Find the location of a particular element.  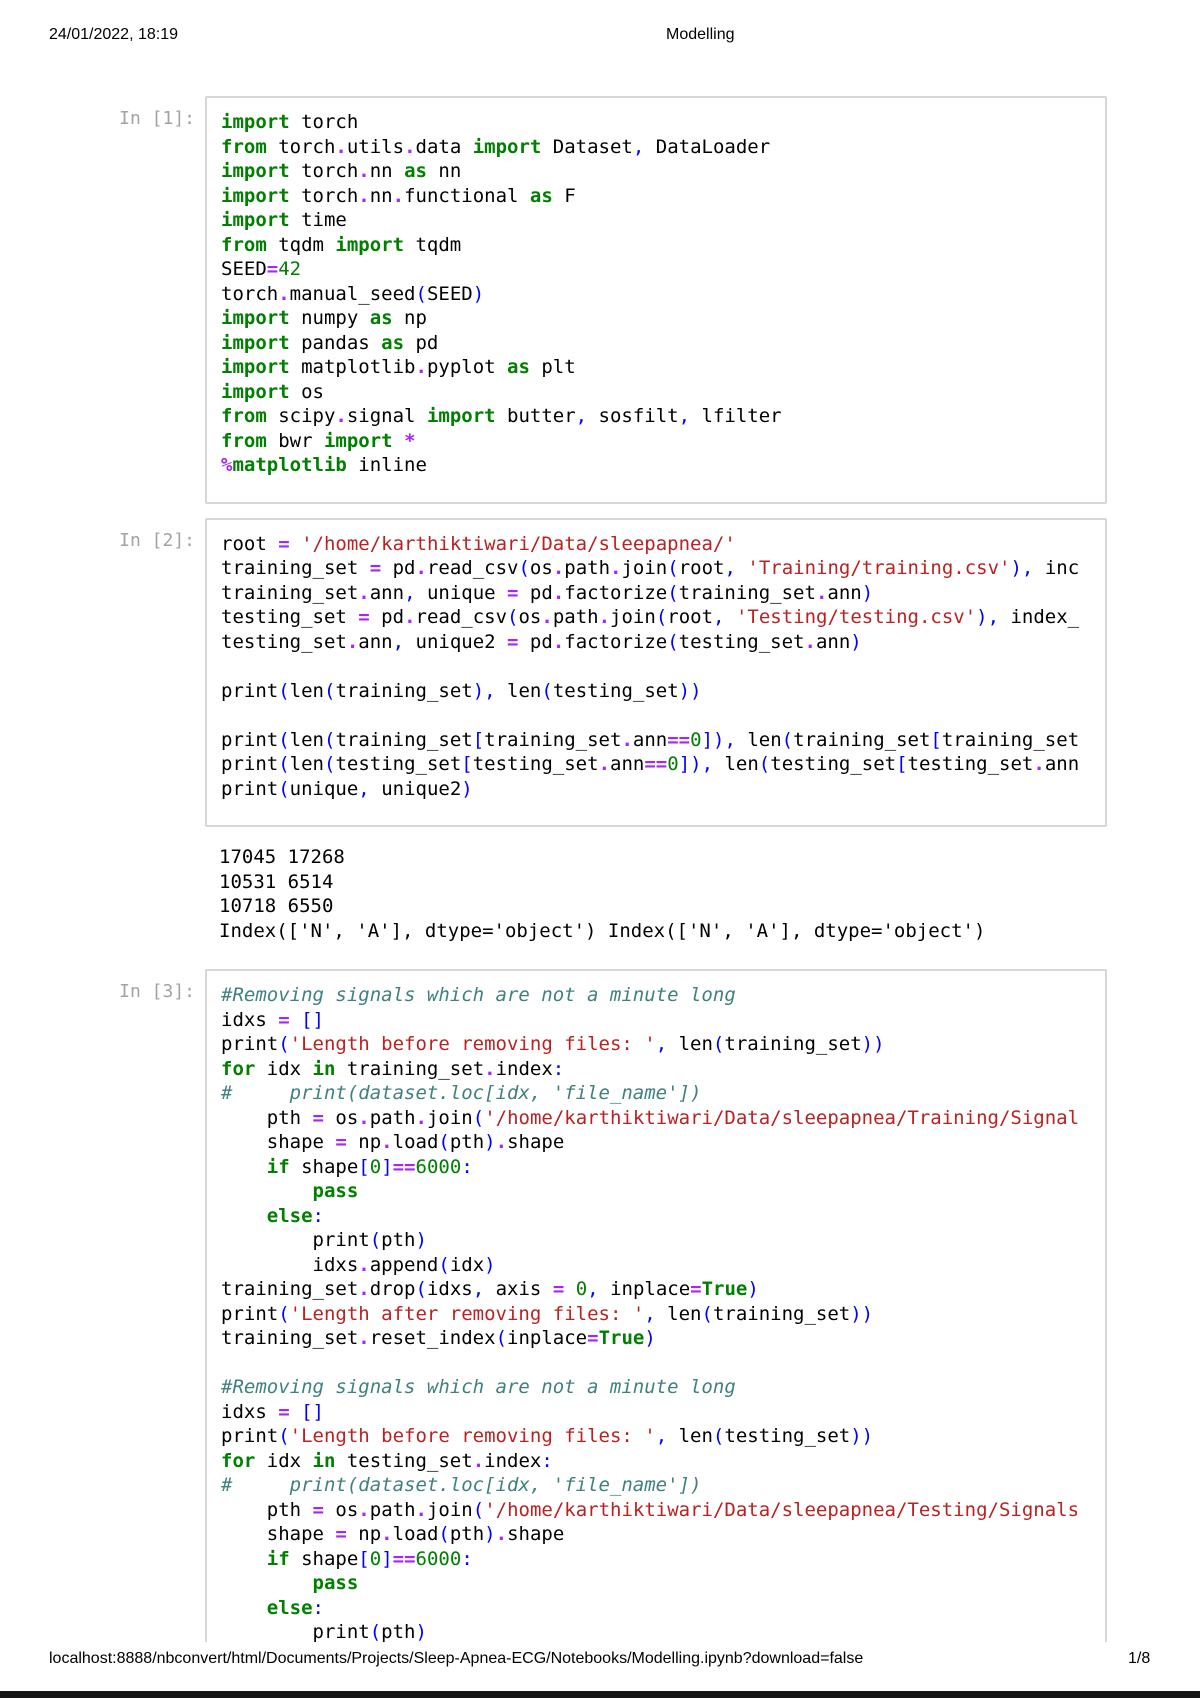

print-header-datetime: 24/01/2022, 18:19 is located at coordinates (114, 34).